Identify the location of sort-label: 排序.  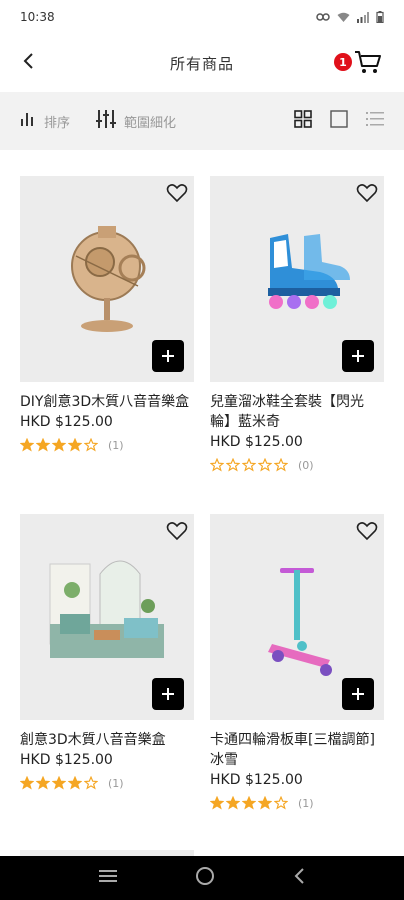
(57, 123).